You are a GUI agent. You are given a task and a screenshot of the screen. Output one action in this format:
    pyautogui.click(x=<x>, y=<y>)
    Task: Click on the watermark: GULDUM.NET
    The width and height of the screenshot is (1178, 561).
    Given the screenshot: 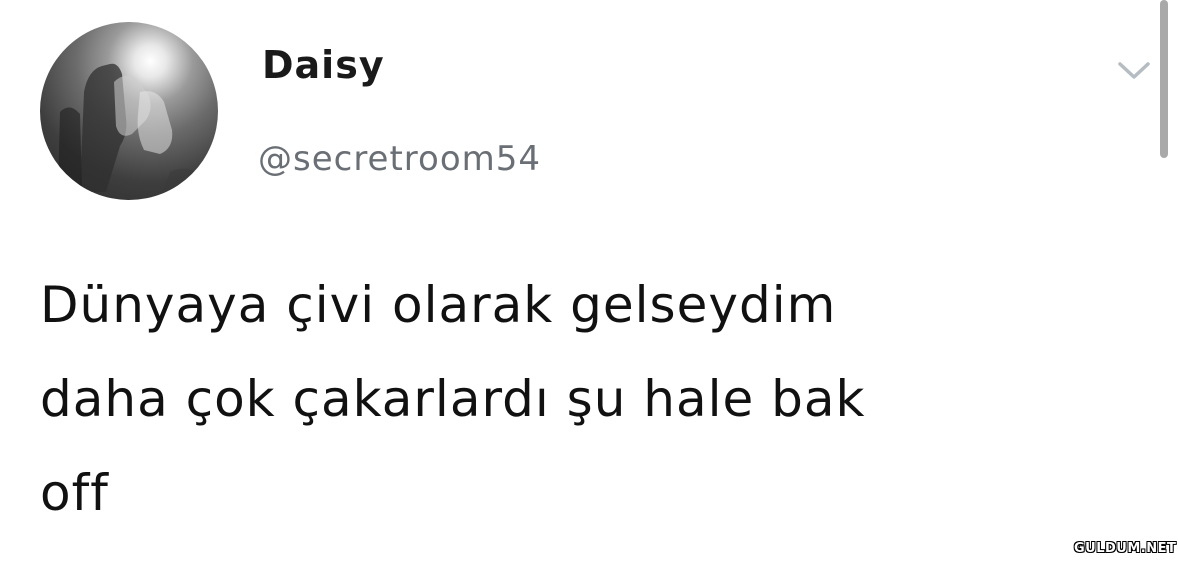 What is the action you would take?
    pyautogui.click(x=1125, y=548)
    